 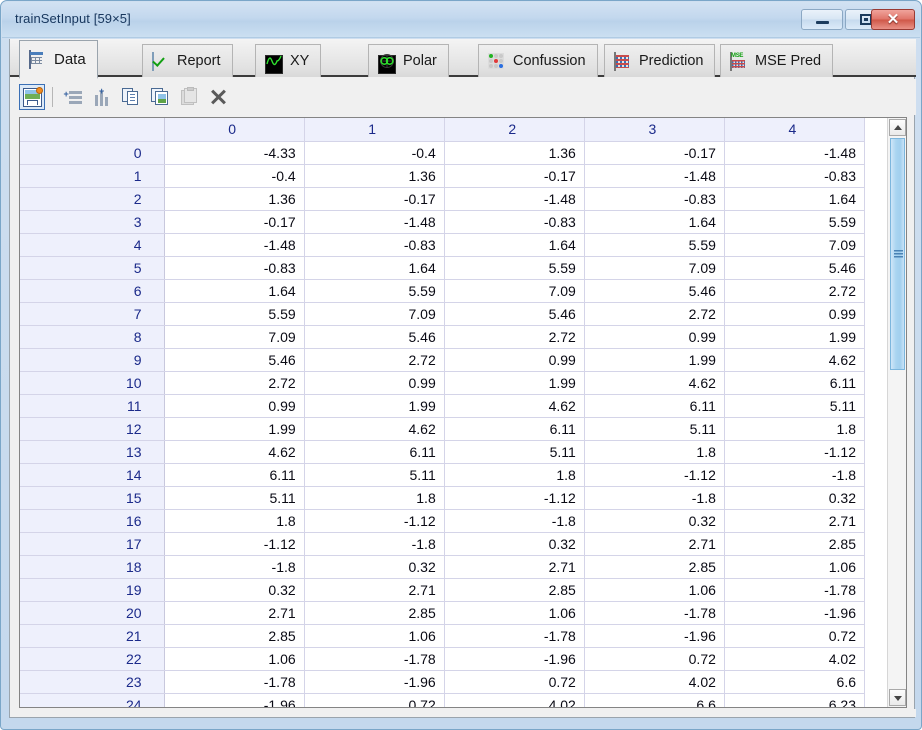 I want to click on row-header: 12, so click(x=92, y=429).